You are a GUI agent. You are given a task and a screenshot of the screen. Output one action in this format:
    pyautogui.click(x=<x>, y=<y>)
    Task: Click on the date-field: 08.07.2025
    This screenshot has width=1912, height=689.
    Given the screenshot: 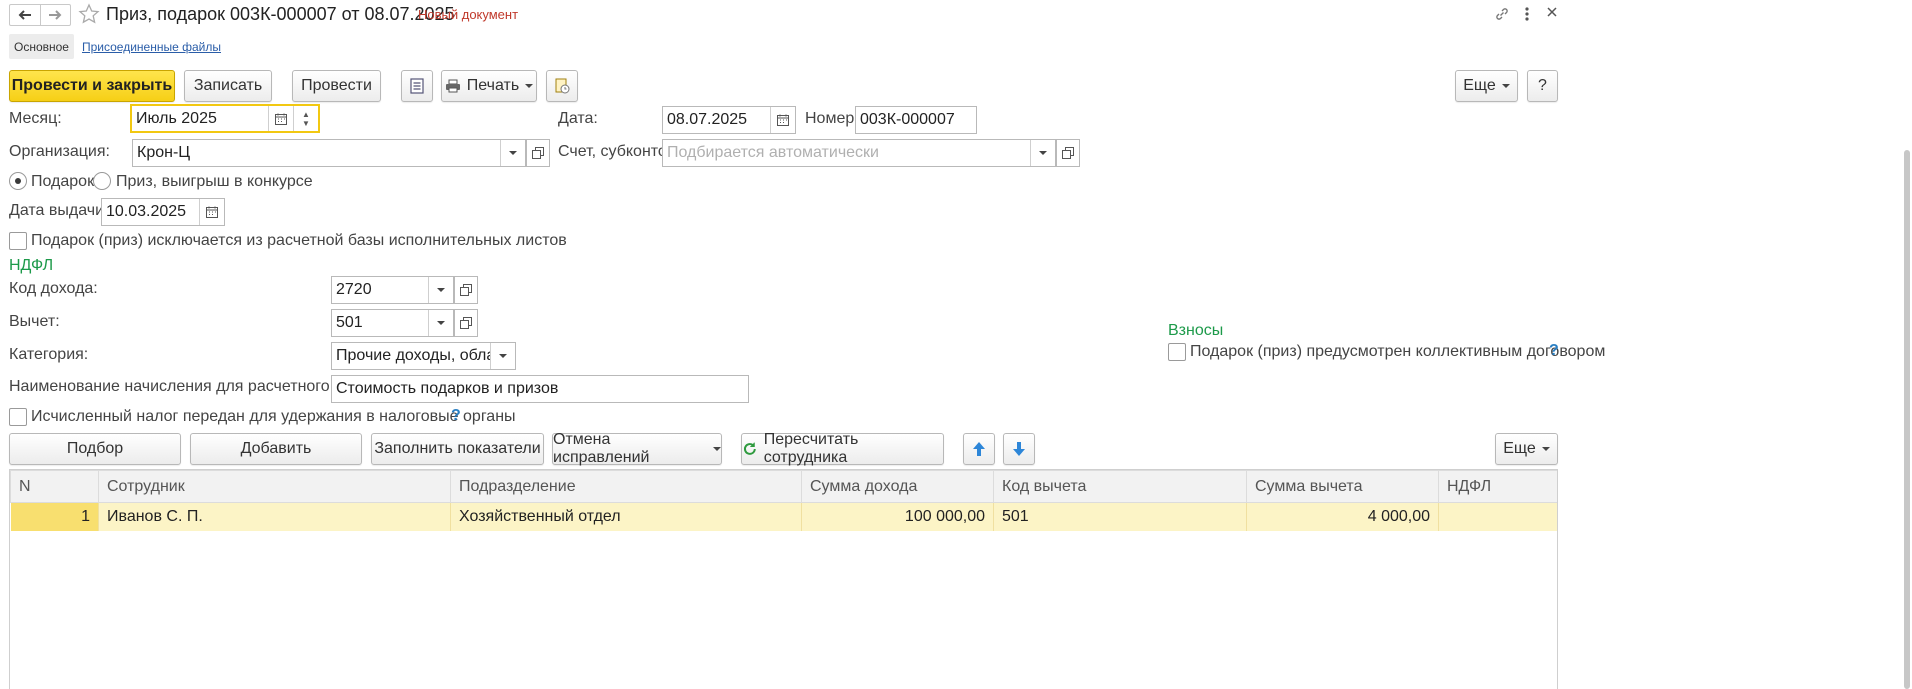 What is the action you would take?
    pyautogui.click(x=729, y=120)
    